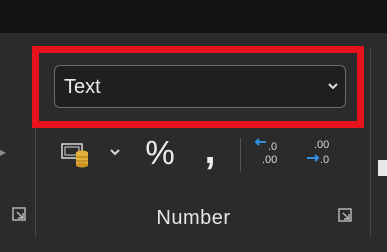 This screenshot has height=252, width=387. I want to click on number-group-label: Number, so click(193, 218).